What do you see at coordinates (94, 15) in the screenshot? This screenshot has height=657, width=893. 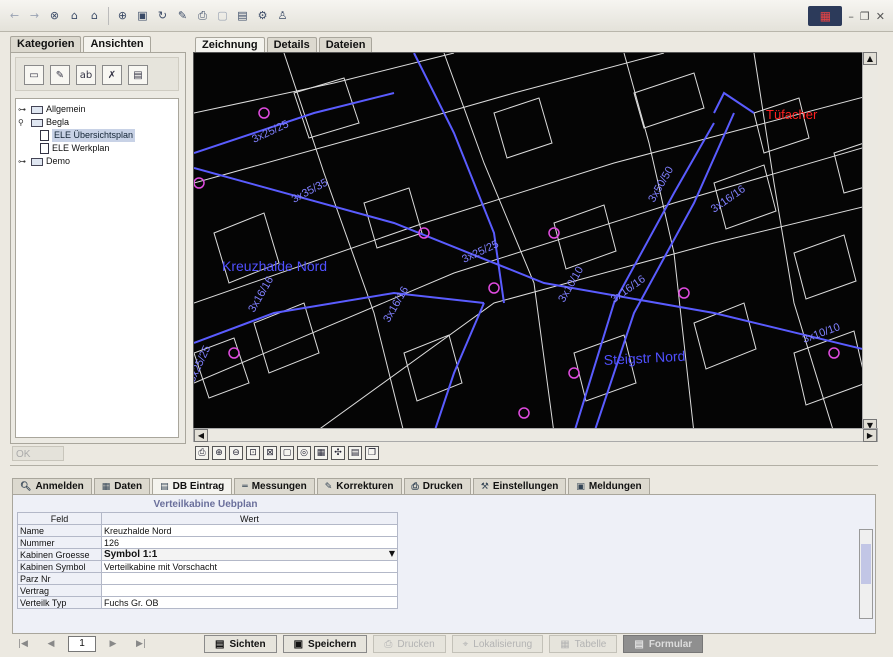 I see `favorites-icon: ⌂` at bounding box center [94, 15].